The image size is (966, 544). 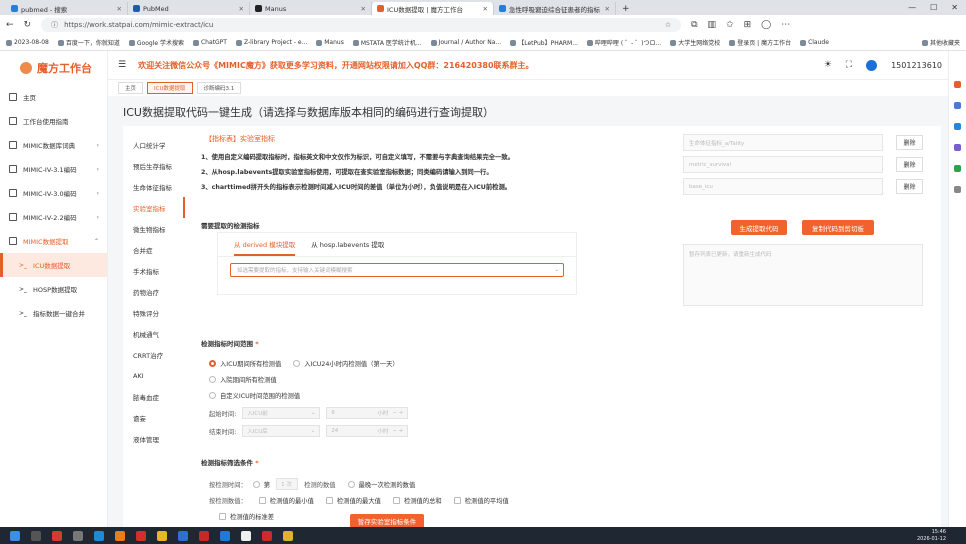 What do you see at coordinates (156, 42) in the screenshot?
I see `bookmark-item: Google 学术搜索` at bounding box center [156, 42].